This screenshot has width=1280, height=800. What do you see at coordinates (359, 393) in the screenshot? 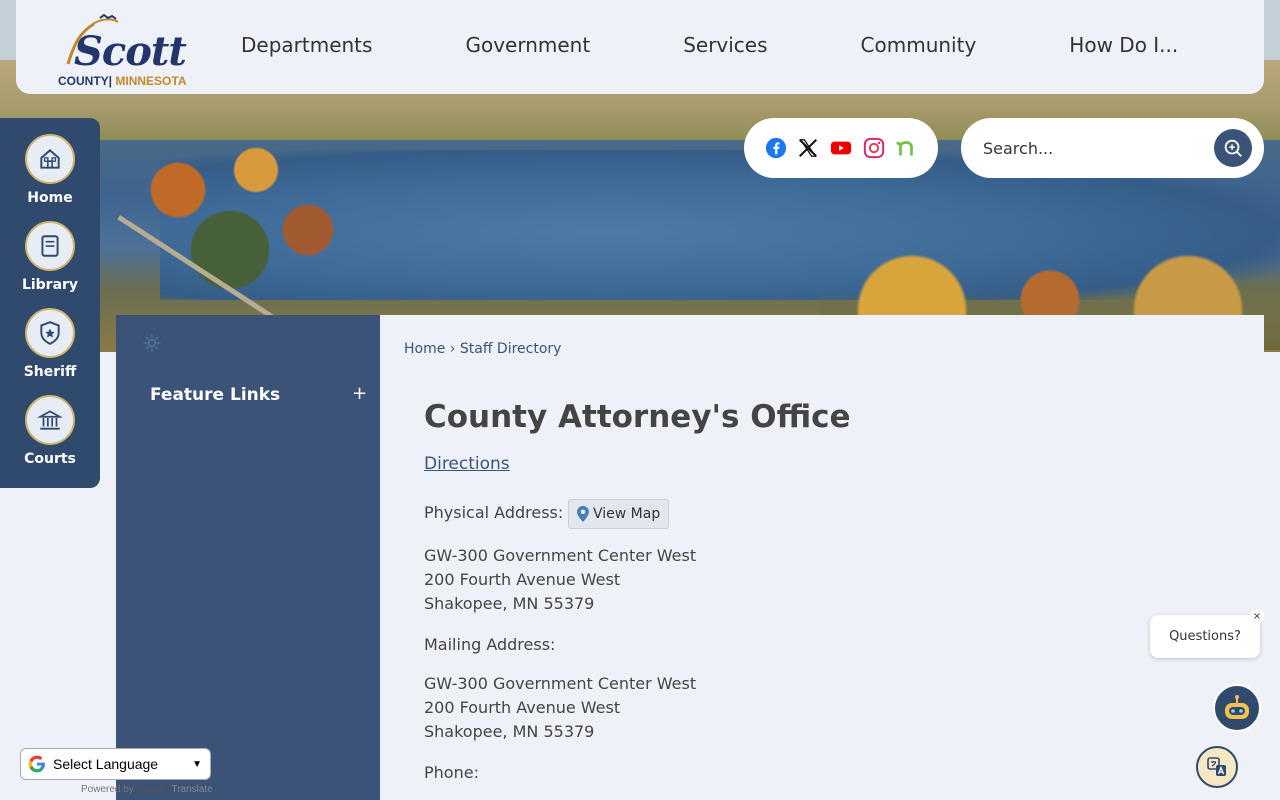
I see `expand-icon: +` at bounding box center [359, 393].